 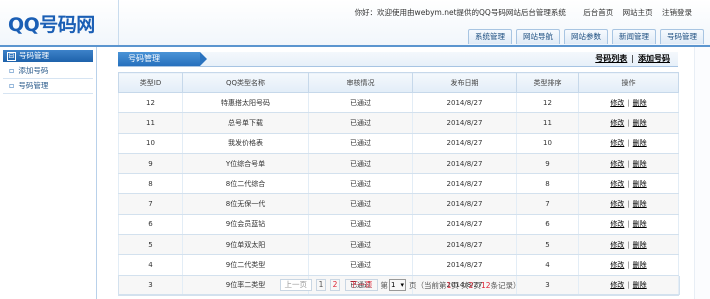 What do you see at coordinates (634, 36) in the screenshot?
I see `tab-news: 新闻管理` at bounding box center [634, 36].